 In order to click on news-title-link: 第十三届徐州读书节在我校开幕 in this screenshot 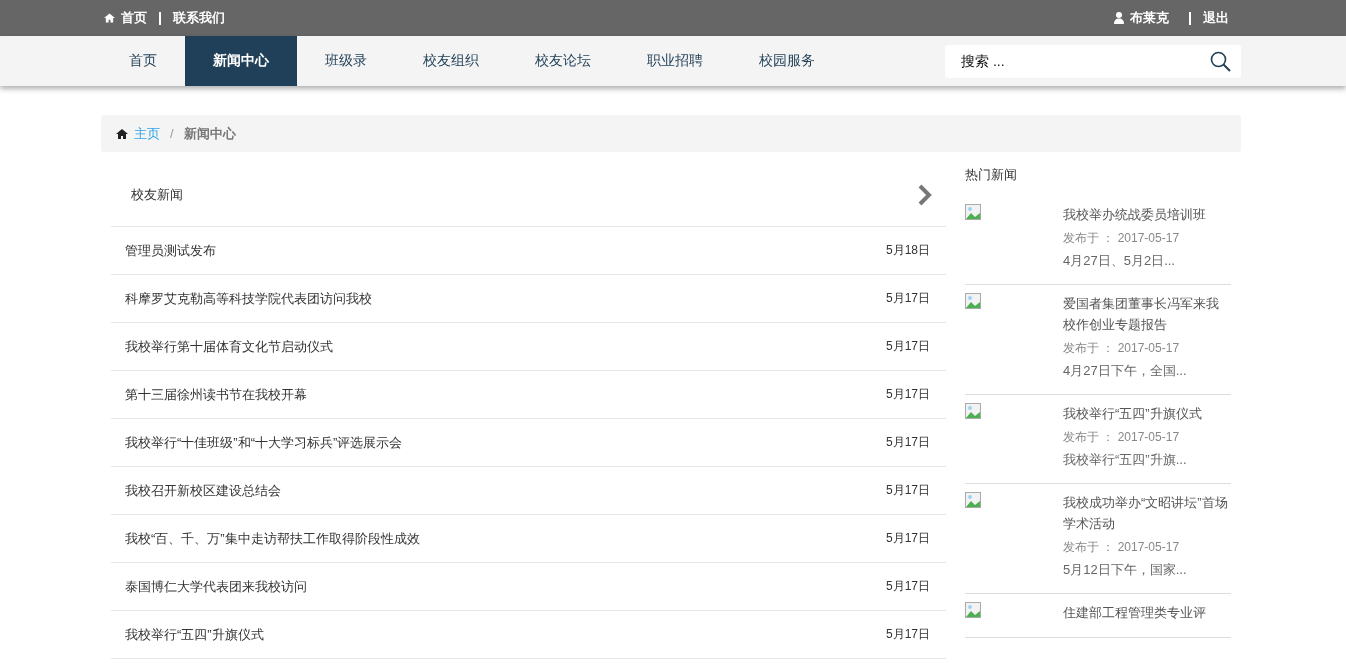, I will do `click(216, 394)`.